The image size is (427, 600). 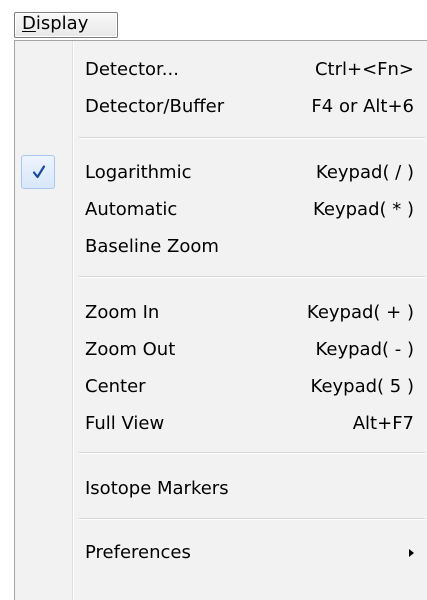 What do you see at coordinates (157, 488) in the screenshot?
I see `menu-item-label: Isotope Markers` at bounding box center [157, 488].